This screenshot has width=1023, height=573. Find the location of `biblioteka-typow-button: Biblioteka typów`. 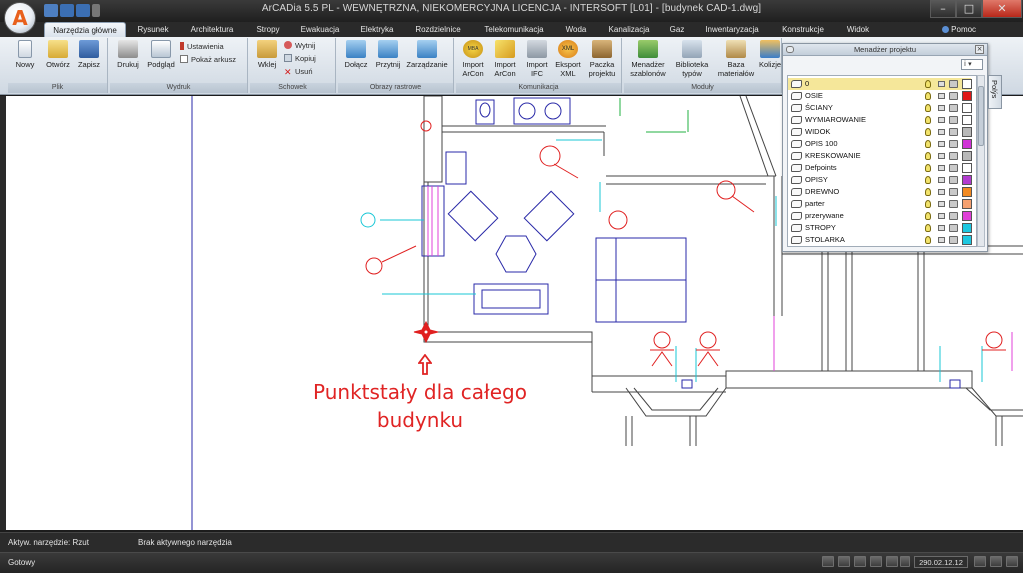

biblioteka-typow-button: Biblioteka typów is located at coordinates (692, 59).